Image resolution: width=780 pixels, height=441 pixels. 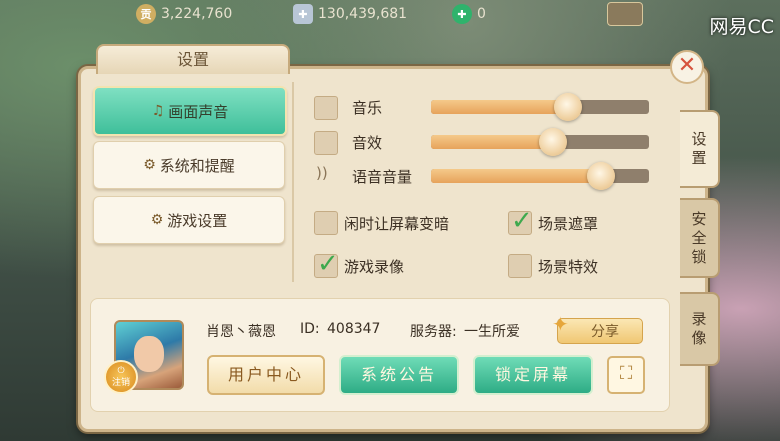 I want to click on music-slider-fill, so click(x=500, y=107).